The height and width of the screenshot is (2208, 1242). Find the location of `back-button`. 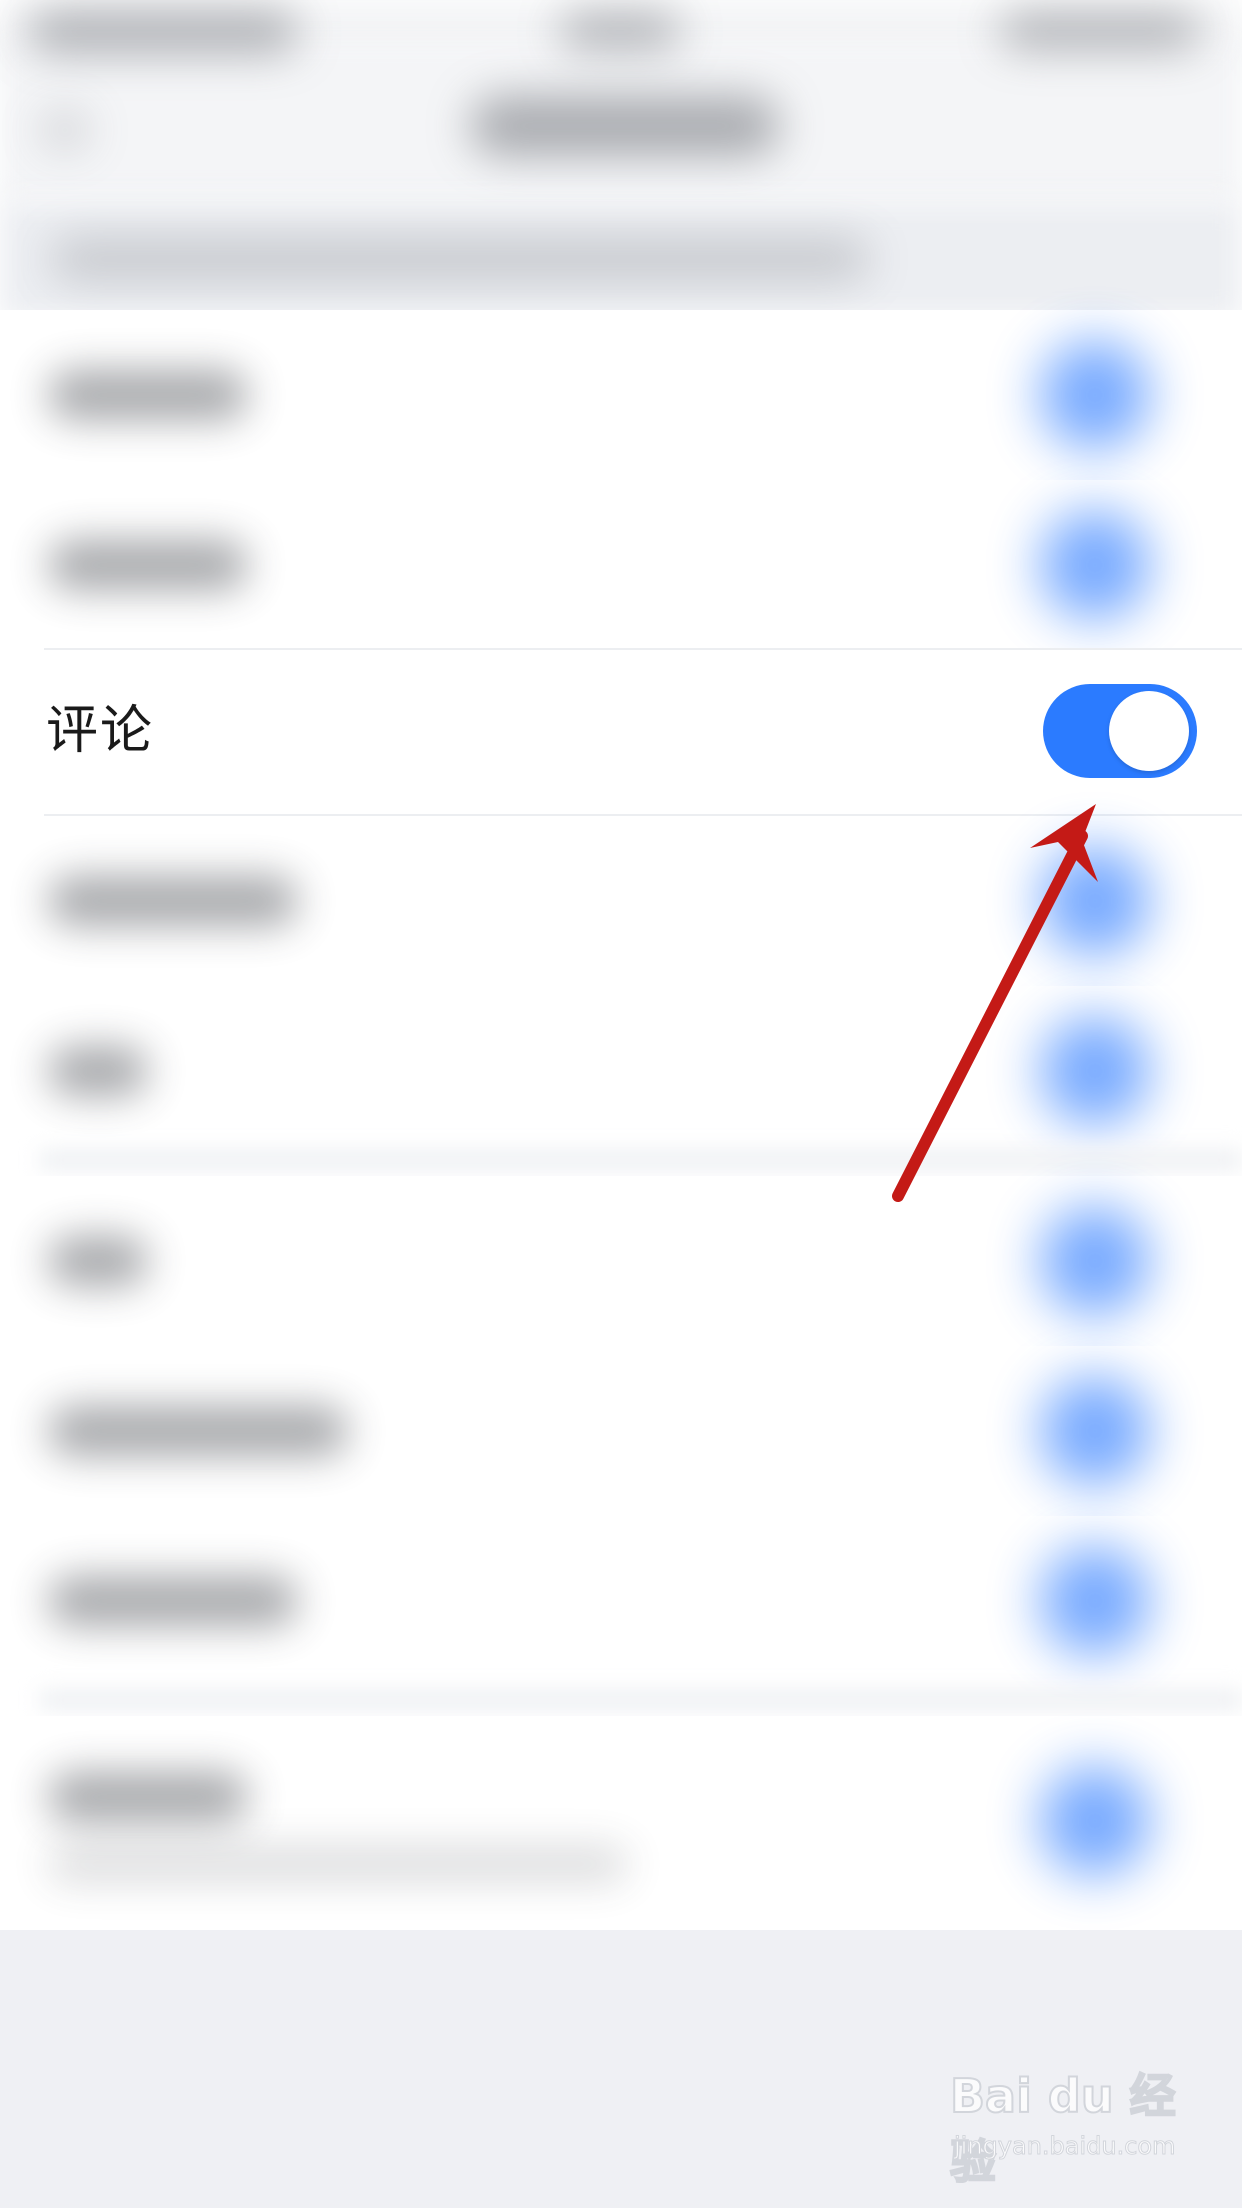

back-button is located at coordinates (65, 130).